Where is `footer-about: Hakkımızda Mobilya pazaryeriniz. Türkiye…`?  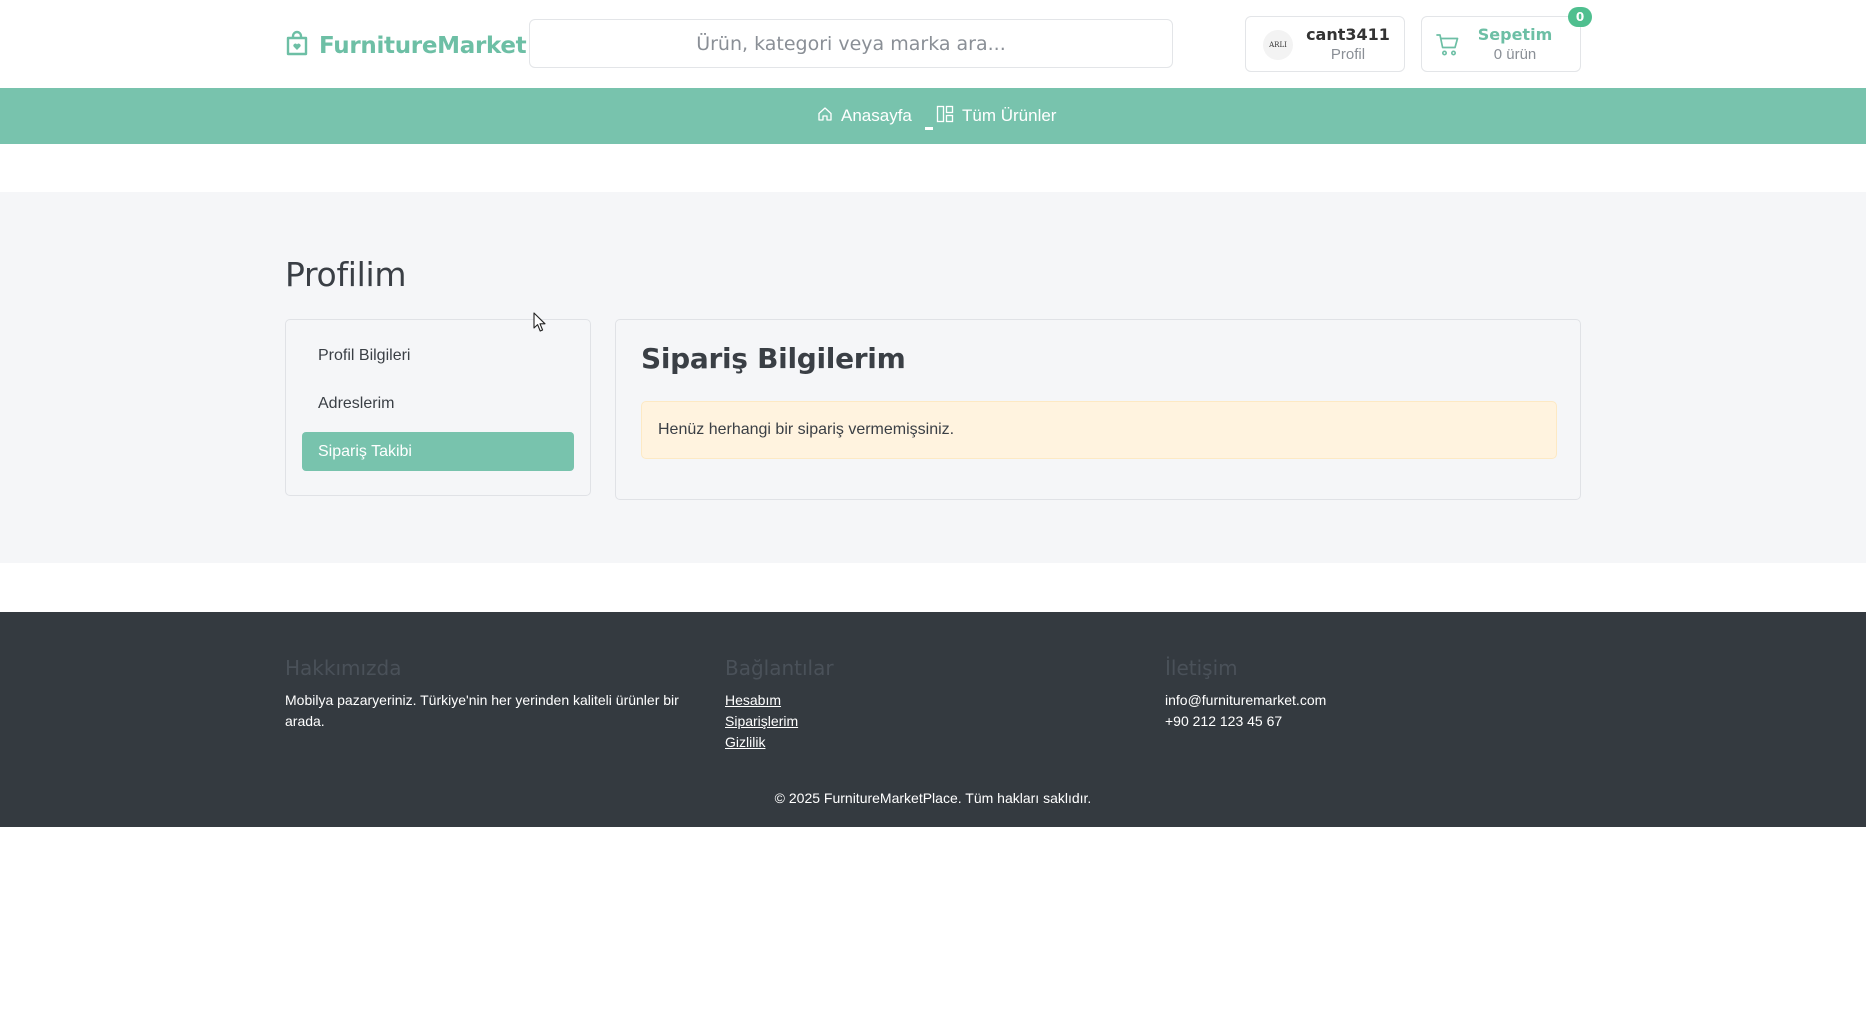
footer-about: Hakkımızda Mobilya pazaryeriniz. Türkiye… is located at coordinates (495, 694).